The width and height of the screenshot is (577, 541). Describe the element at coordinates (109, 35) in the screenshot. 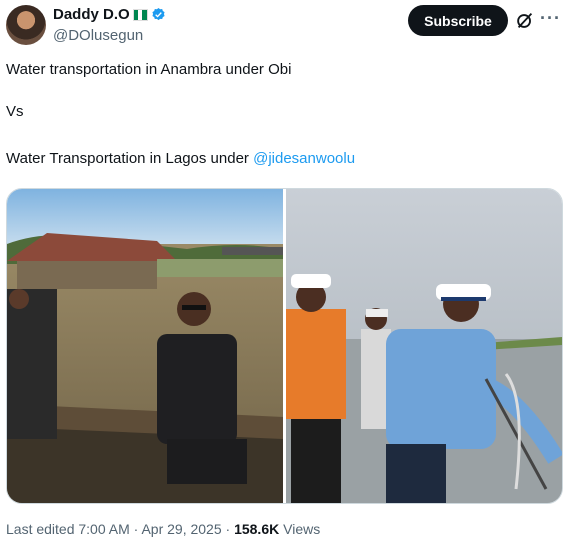

I see `author-handle: @DOlusegun` at that location.